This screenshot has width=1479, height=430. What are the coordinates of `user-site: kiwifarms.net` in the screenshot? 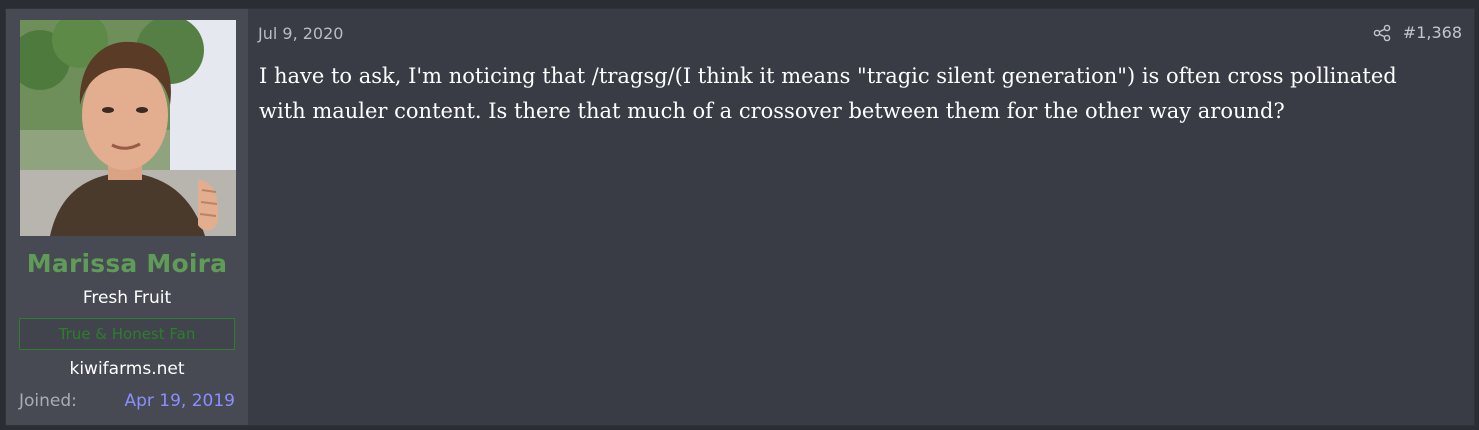 It's located at (127, 369).